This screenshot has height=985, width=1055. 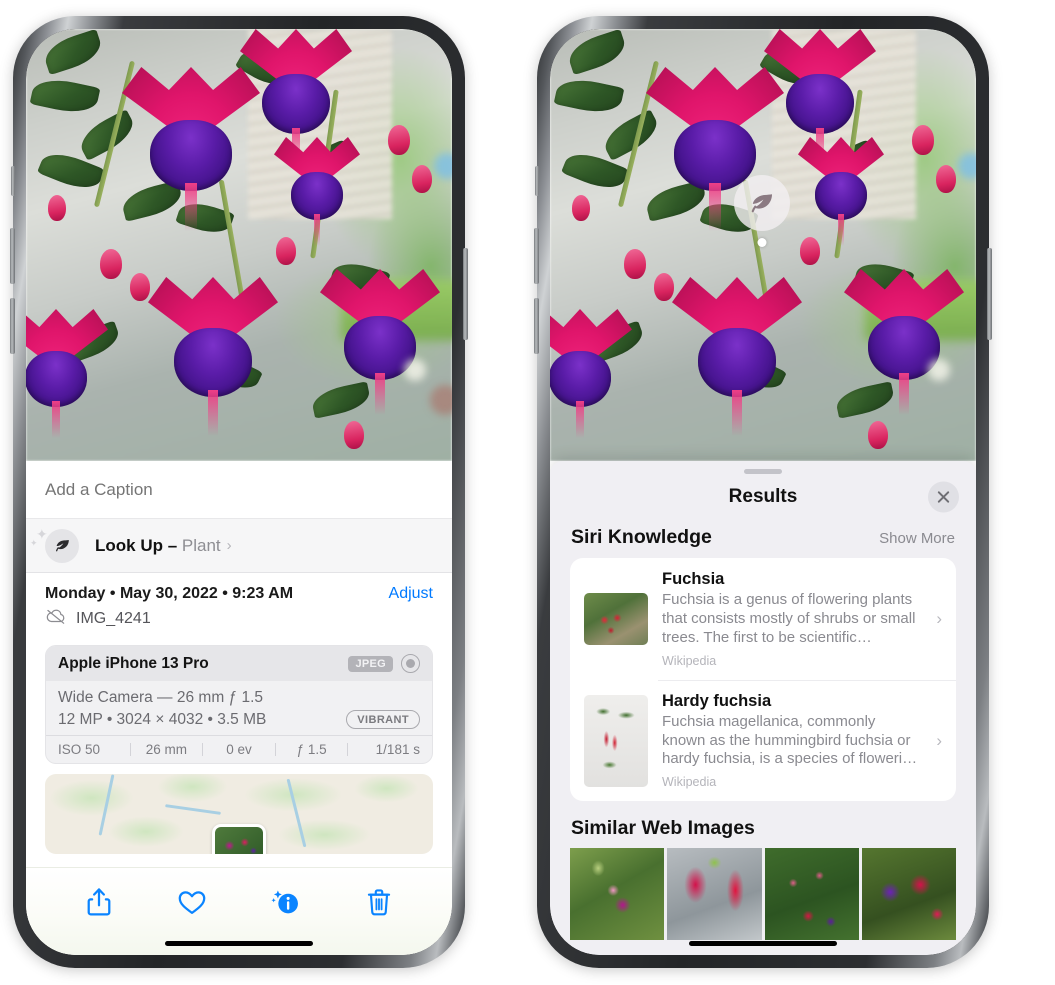 I want to click on similar-web-images-title: Similar Web Images, so click(x=663, y=828).